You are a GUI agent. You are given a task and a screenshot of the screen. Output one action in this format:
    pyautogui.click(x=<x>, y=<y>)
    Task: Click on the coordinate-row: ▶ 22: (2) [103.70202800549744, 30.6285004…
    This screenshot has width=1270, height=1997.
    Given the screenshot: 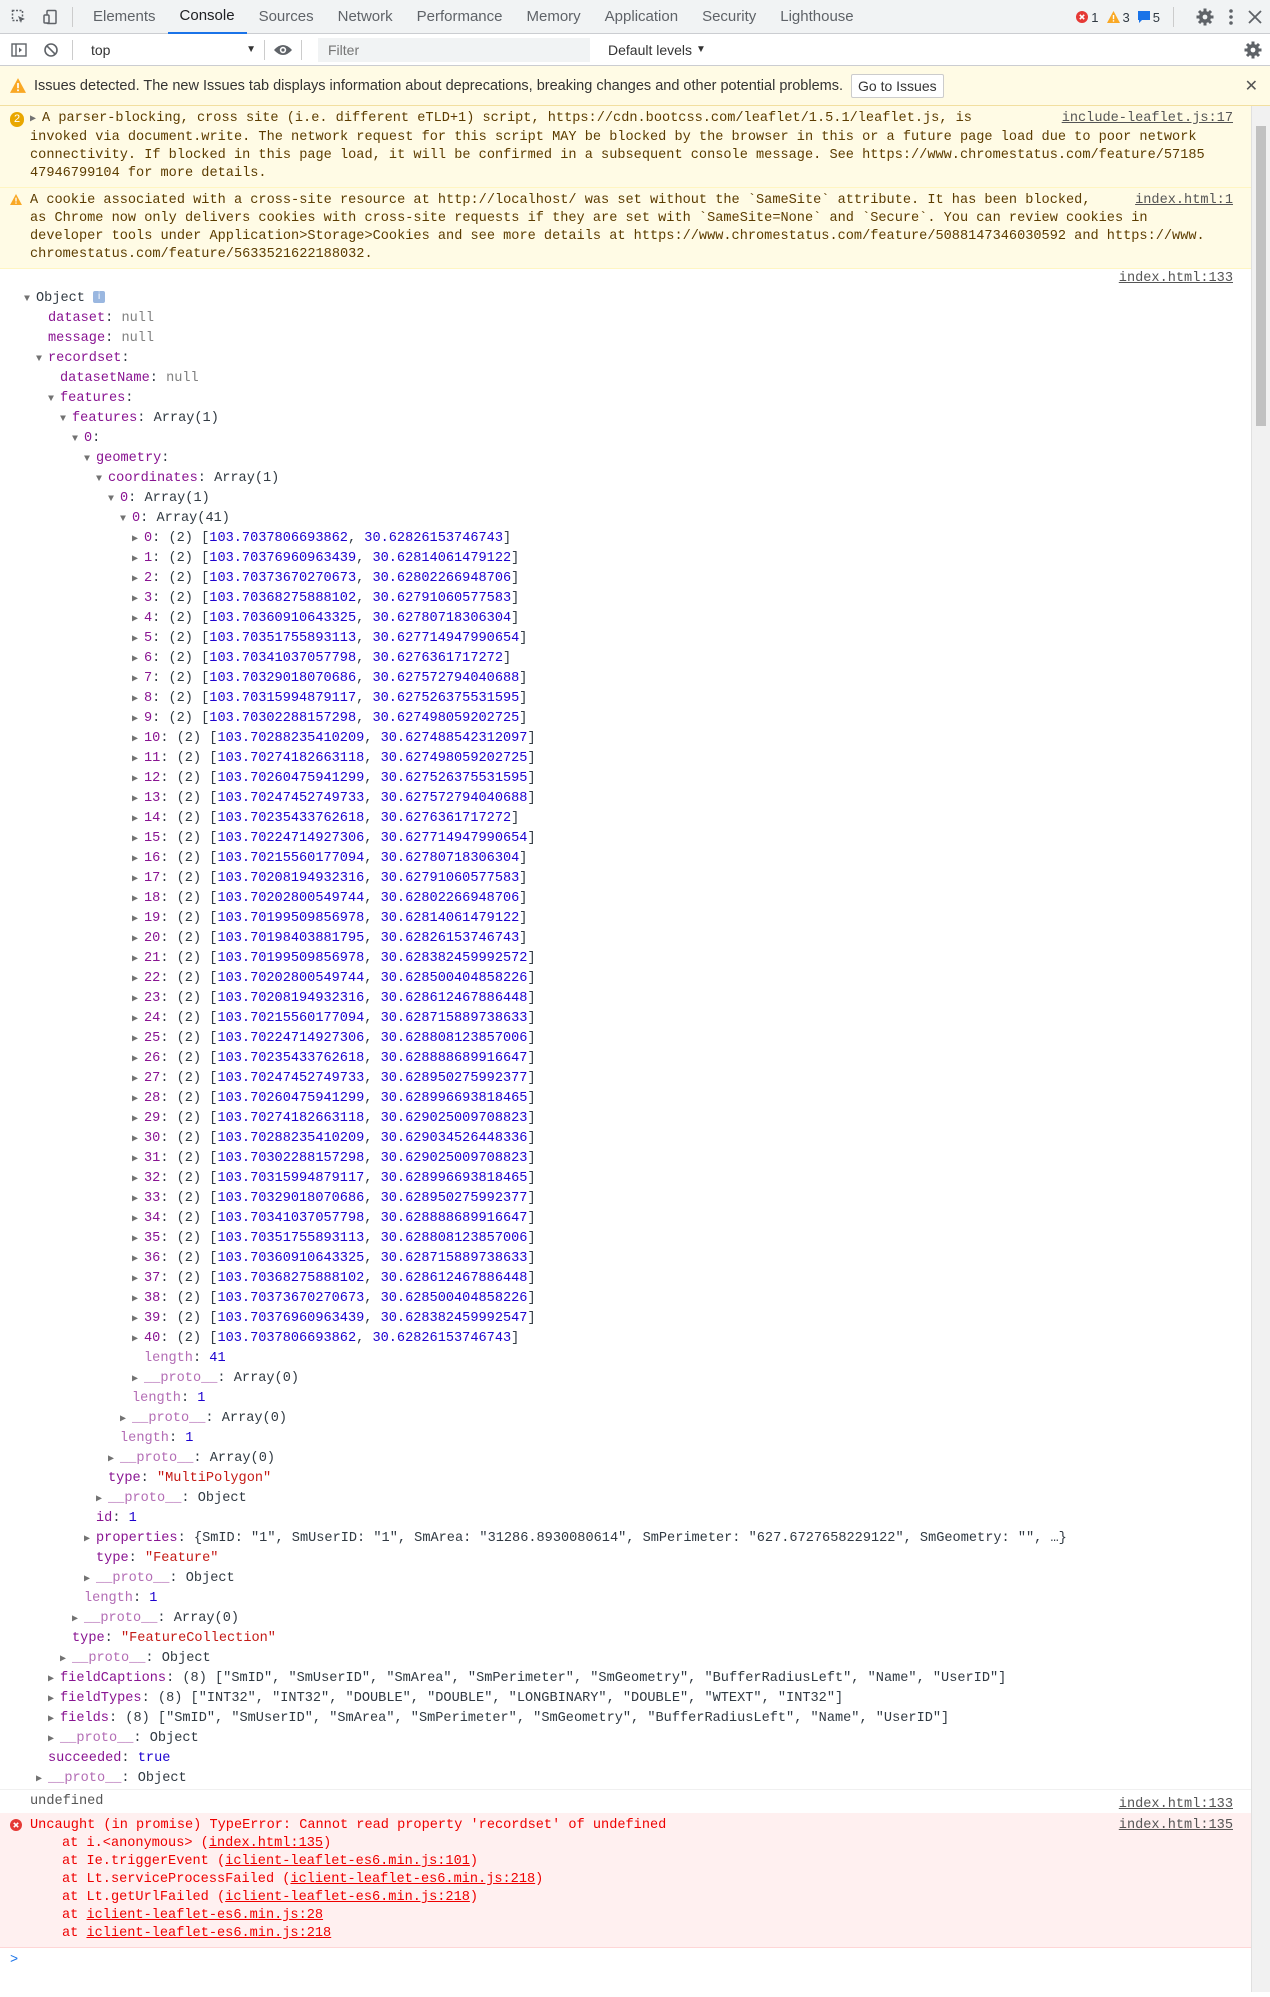 What is the action you would take?
    pyautogui.click(x=625, y=979)
    